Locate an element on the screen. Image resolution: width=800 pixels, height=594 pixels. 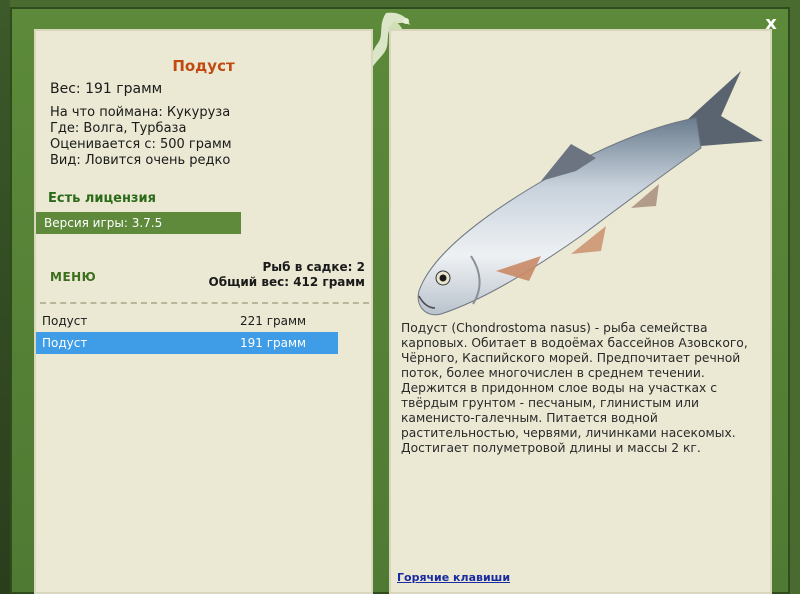
location-text: Где: Волга, Турбаза is located at coordinates (118, 128).